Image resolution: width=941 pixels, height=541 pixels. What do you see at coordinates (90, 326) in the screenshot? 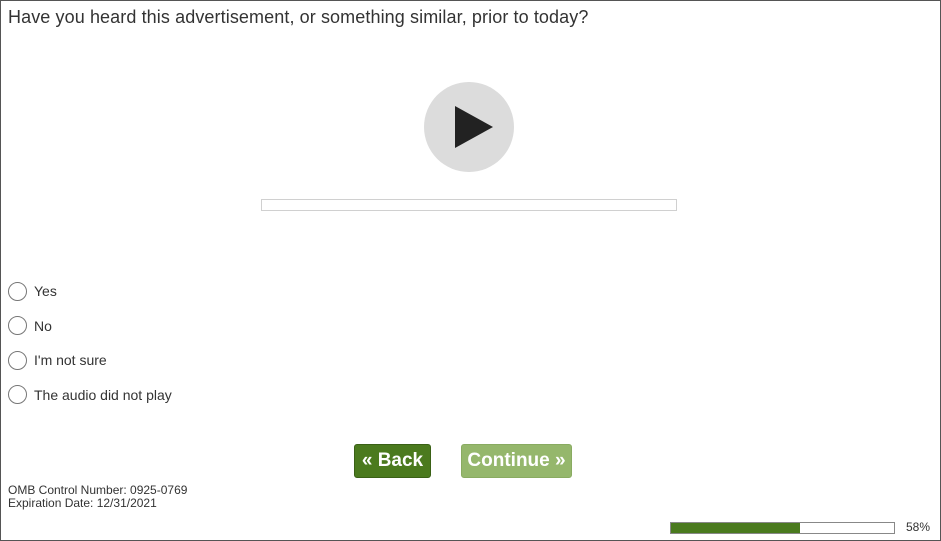
I see `option-no: No` at bounding box center [90, 326].